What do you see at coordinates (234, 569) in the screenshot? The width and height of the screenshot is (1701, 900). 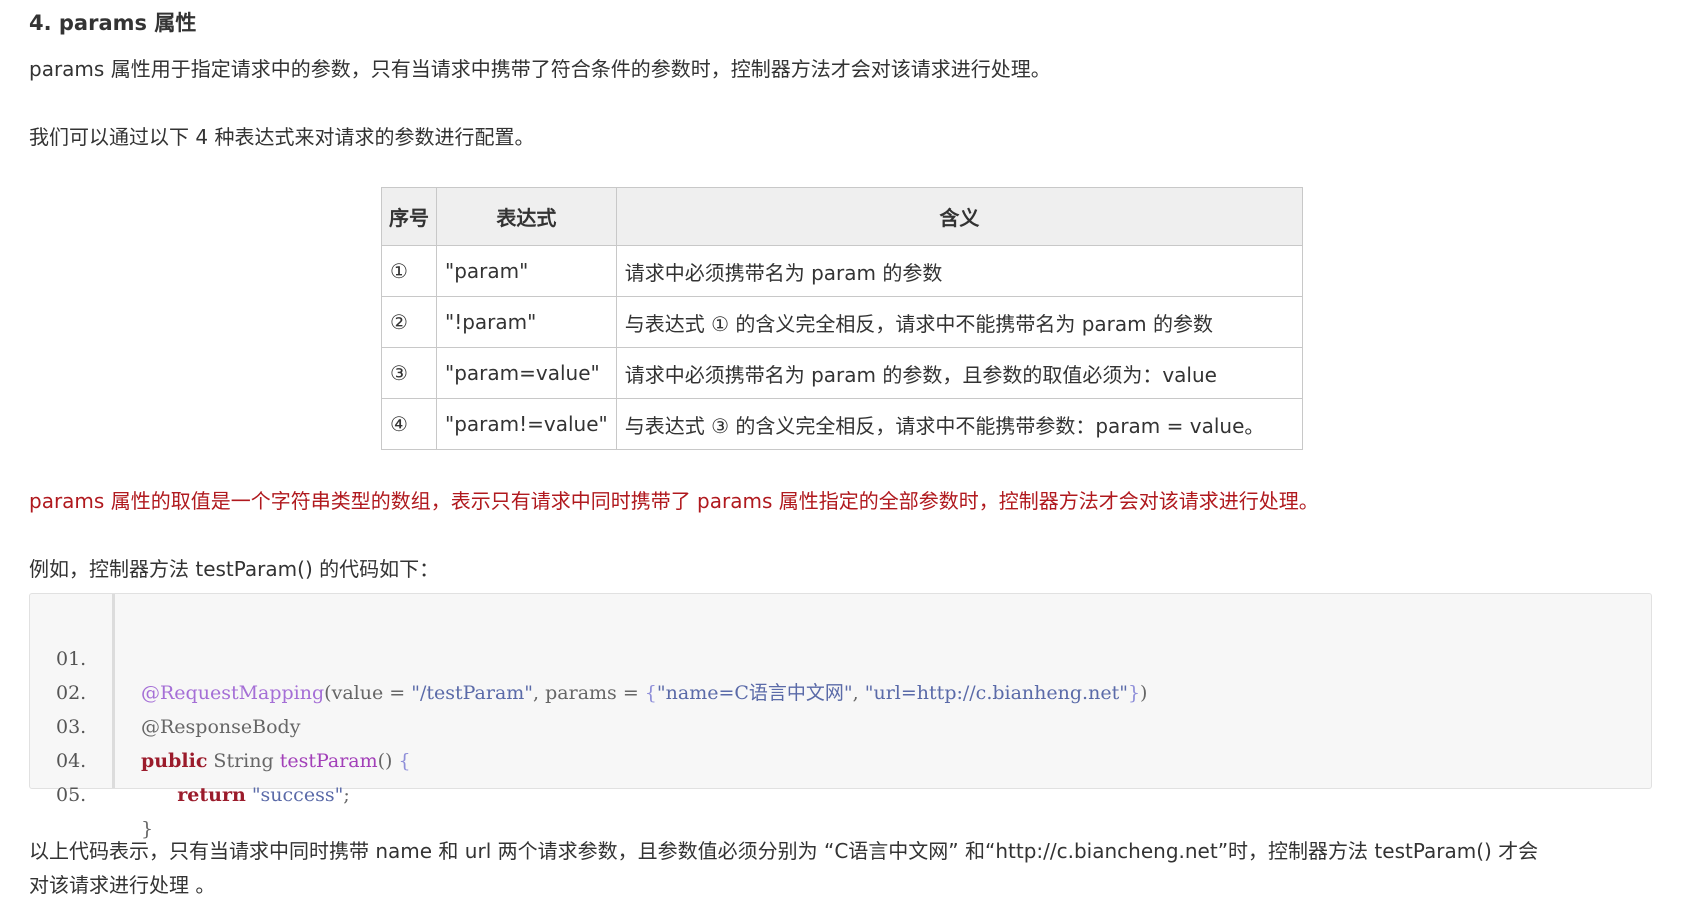 I see `example-intro: 例如，控制器方法 testParam() 的代码如下：` at bounding box center [234, 569].